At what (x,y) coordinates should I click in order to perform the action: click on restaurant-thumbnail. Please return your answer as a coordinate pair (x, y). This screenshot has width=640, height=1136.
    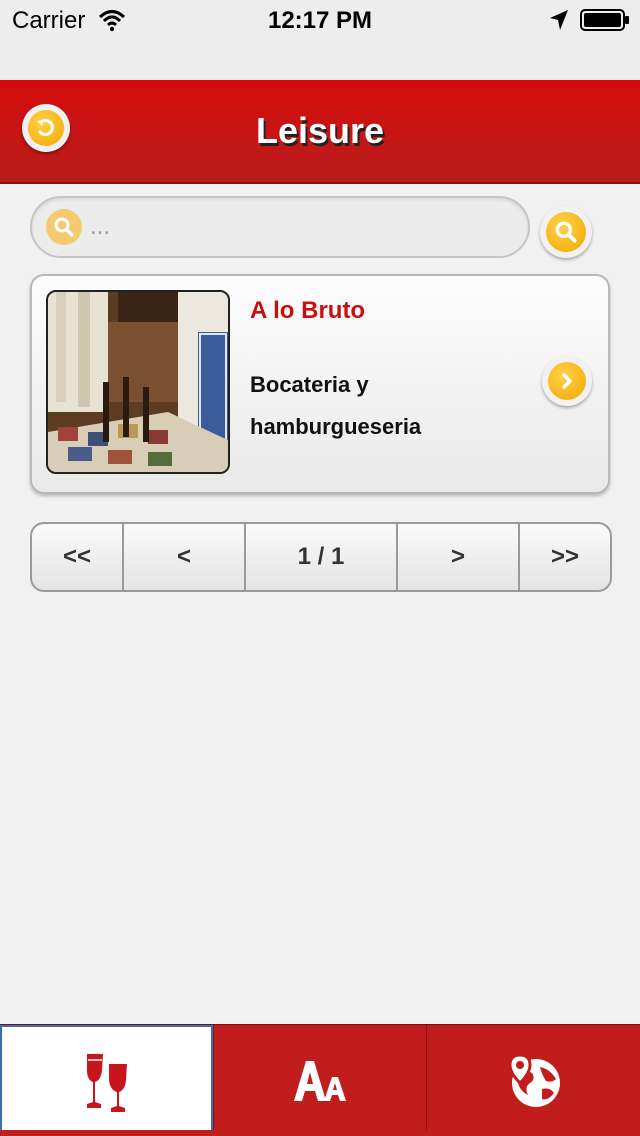
    Looking at the image, I should click on (138, 382).